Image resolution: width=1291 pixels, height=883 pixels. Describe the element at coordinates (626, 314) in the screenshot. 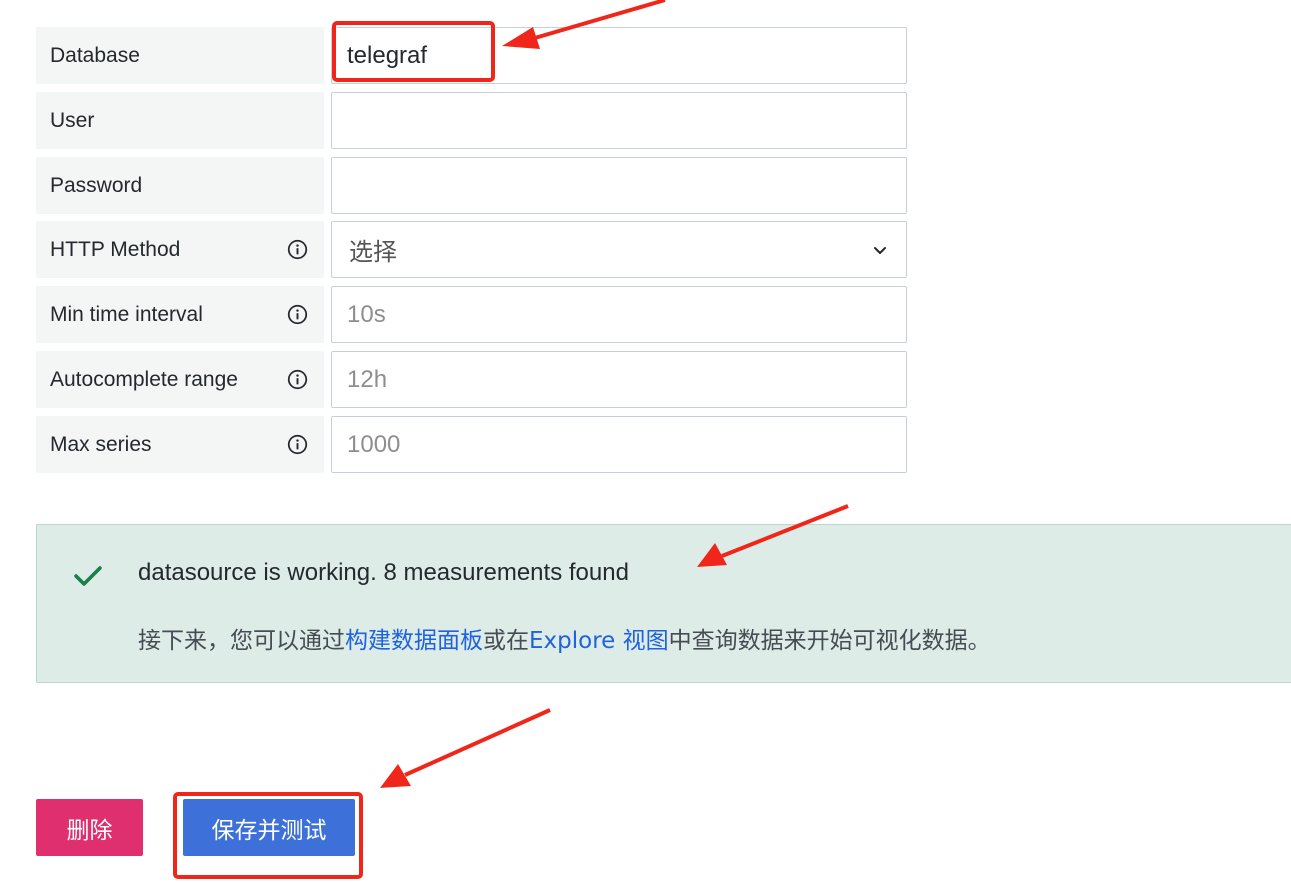

I see `min-time-interval-input` at that location.